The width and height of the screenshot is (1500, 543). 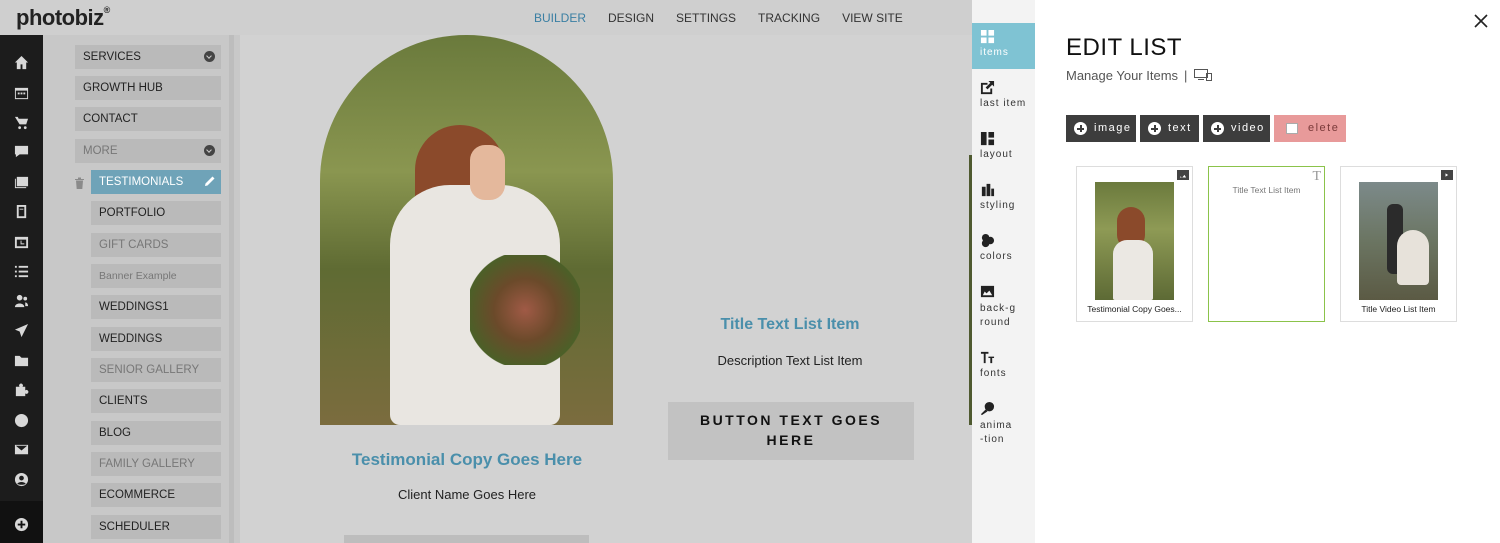 I want to click on account-icon, so click(x=21, y=479).